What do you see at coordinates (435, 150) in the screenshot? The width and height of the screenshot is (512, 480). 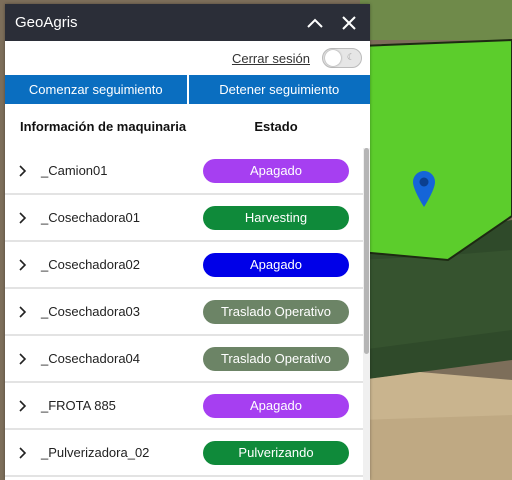 I see `field-polygon` at bounding box center [435, 150].